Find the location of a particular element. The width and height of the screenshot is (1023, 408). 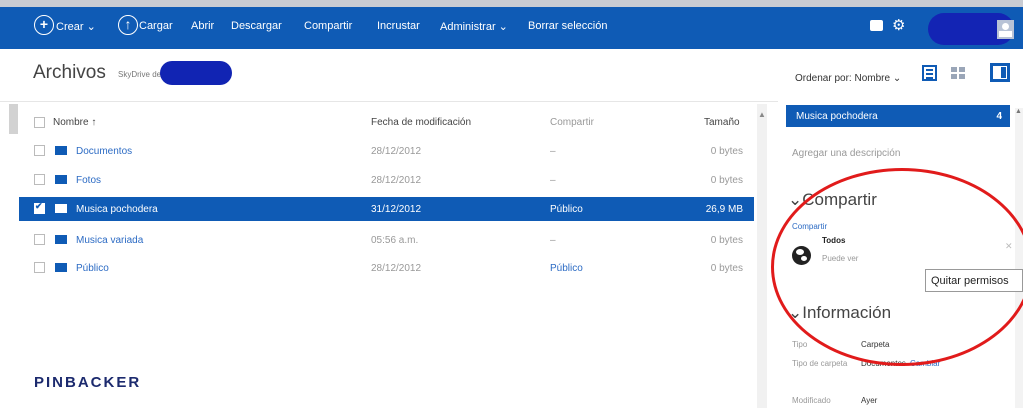

details-title-bar: Musica pochodera 4 is located at coordinates (898, 116).